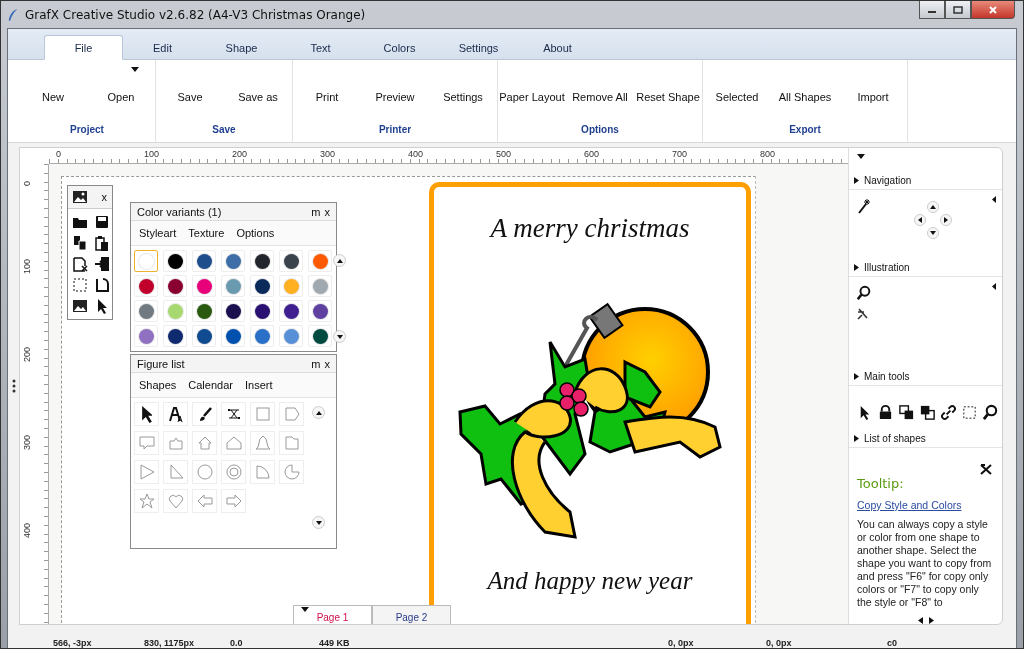 The image size is (1024, 649). Describe the element at coordinates (805, 91) in the screenshot. I see `ribbon-button: All Shapes` at that location.